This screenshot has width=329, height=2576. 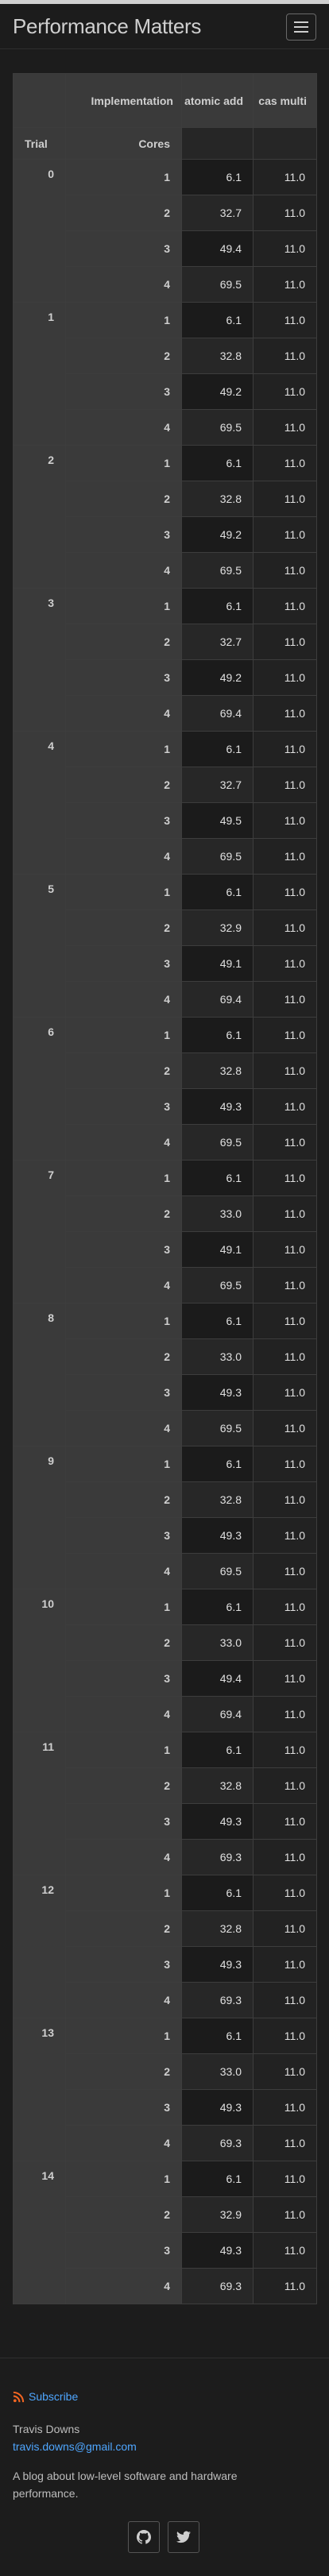 What do you see at coordinates (217, 2143) in the screenshot?
I see `atomic-add-cell: 69.3` at bounding box center [217, 2143].